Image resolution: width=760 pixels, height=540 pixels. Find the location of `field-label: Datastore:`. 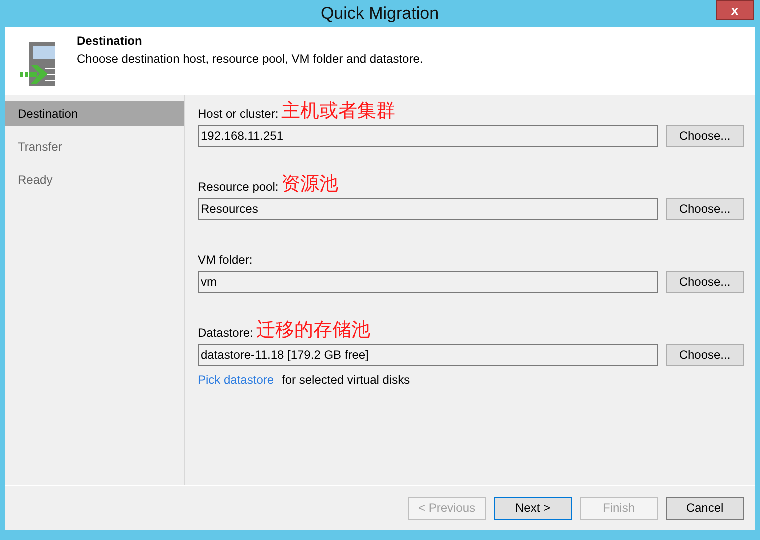

field-label: Datastore: is located at coordinates (226, 333).